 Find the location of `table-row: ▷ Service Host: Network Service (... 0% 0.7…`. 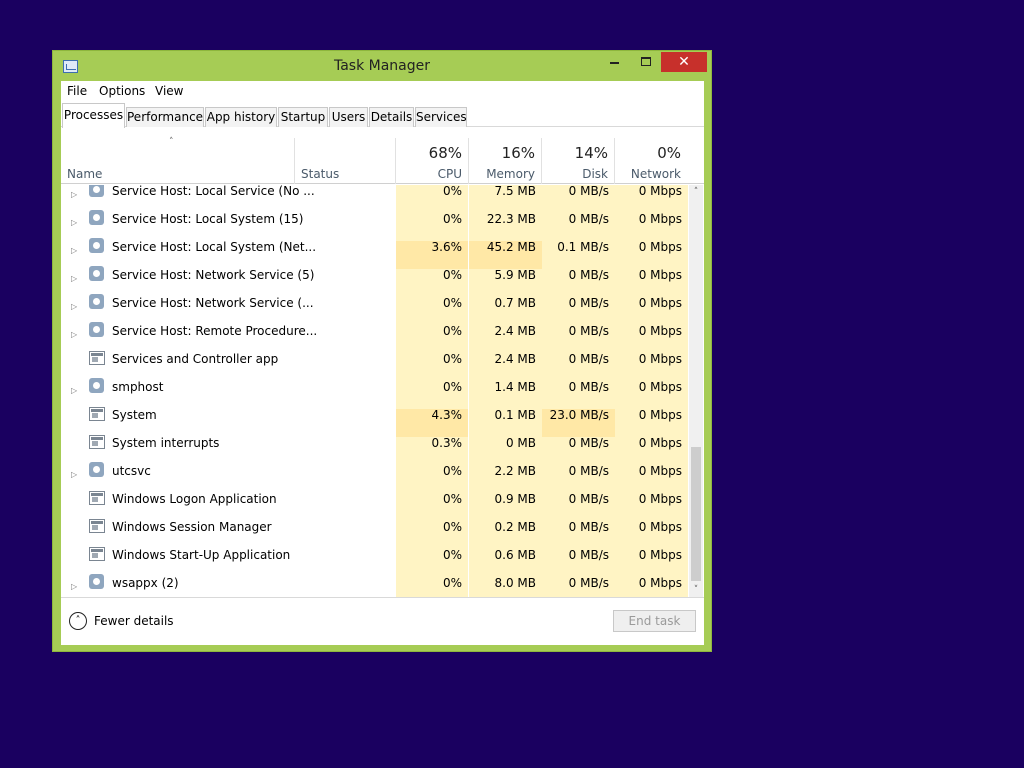

table-row: ▷ Service Host: Network Service (... 0% 0.7… is located at coordinates (374, 309).